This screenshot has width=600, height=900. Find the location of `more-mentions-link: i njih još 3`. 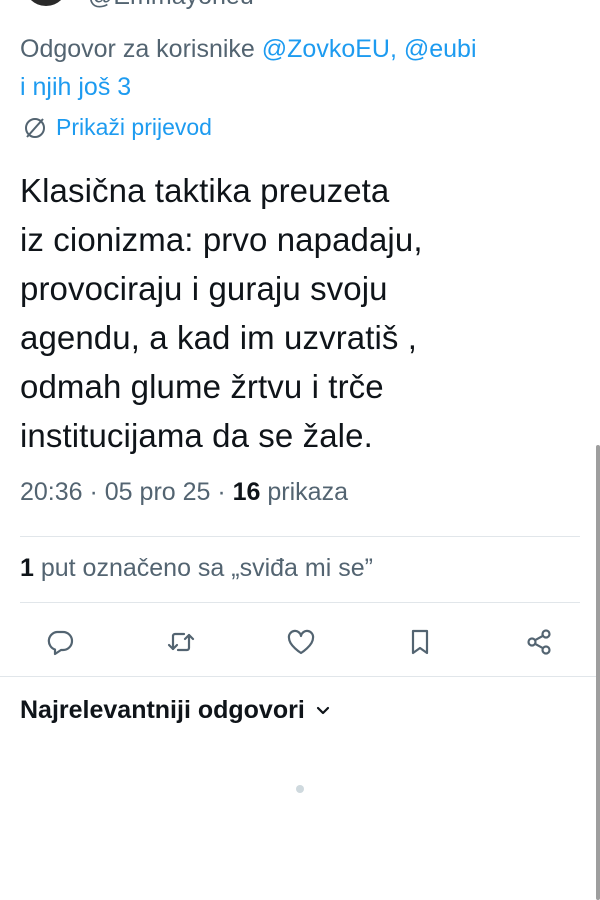

more-mentions-link: i njih još 3 is located at coordinates (75, 87).